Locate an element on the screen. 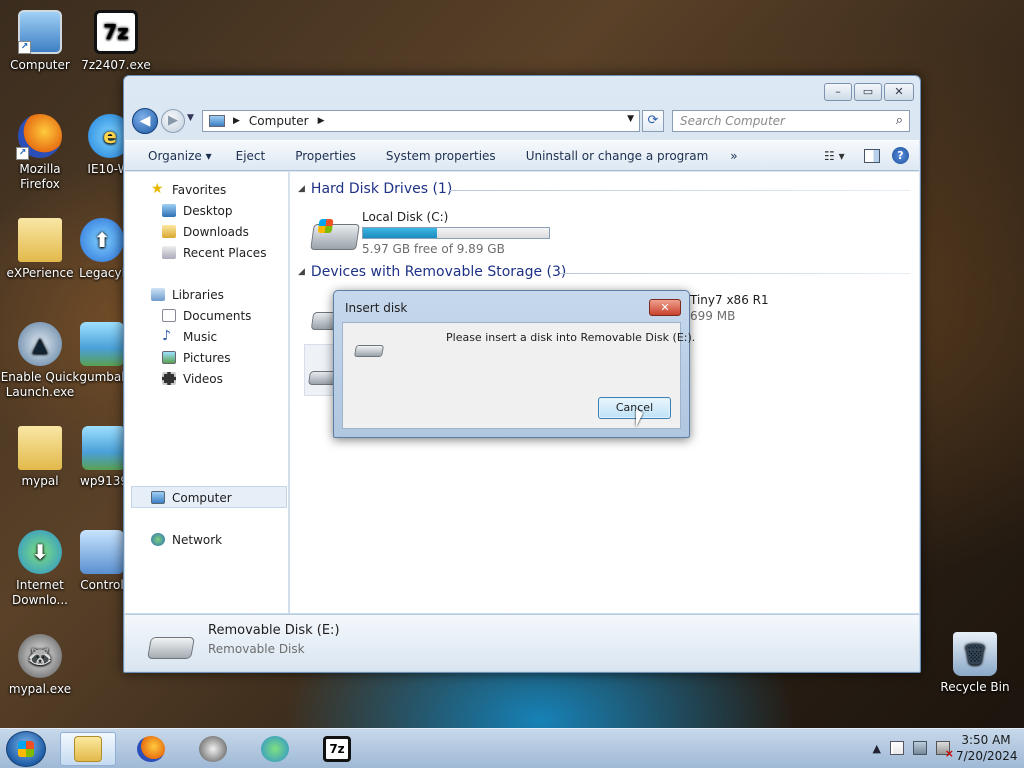  control-panel-icon is located at coordinates (102, 552).